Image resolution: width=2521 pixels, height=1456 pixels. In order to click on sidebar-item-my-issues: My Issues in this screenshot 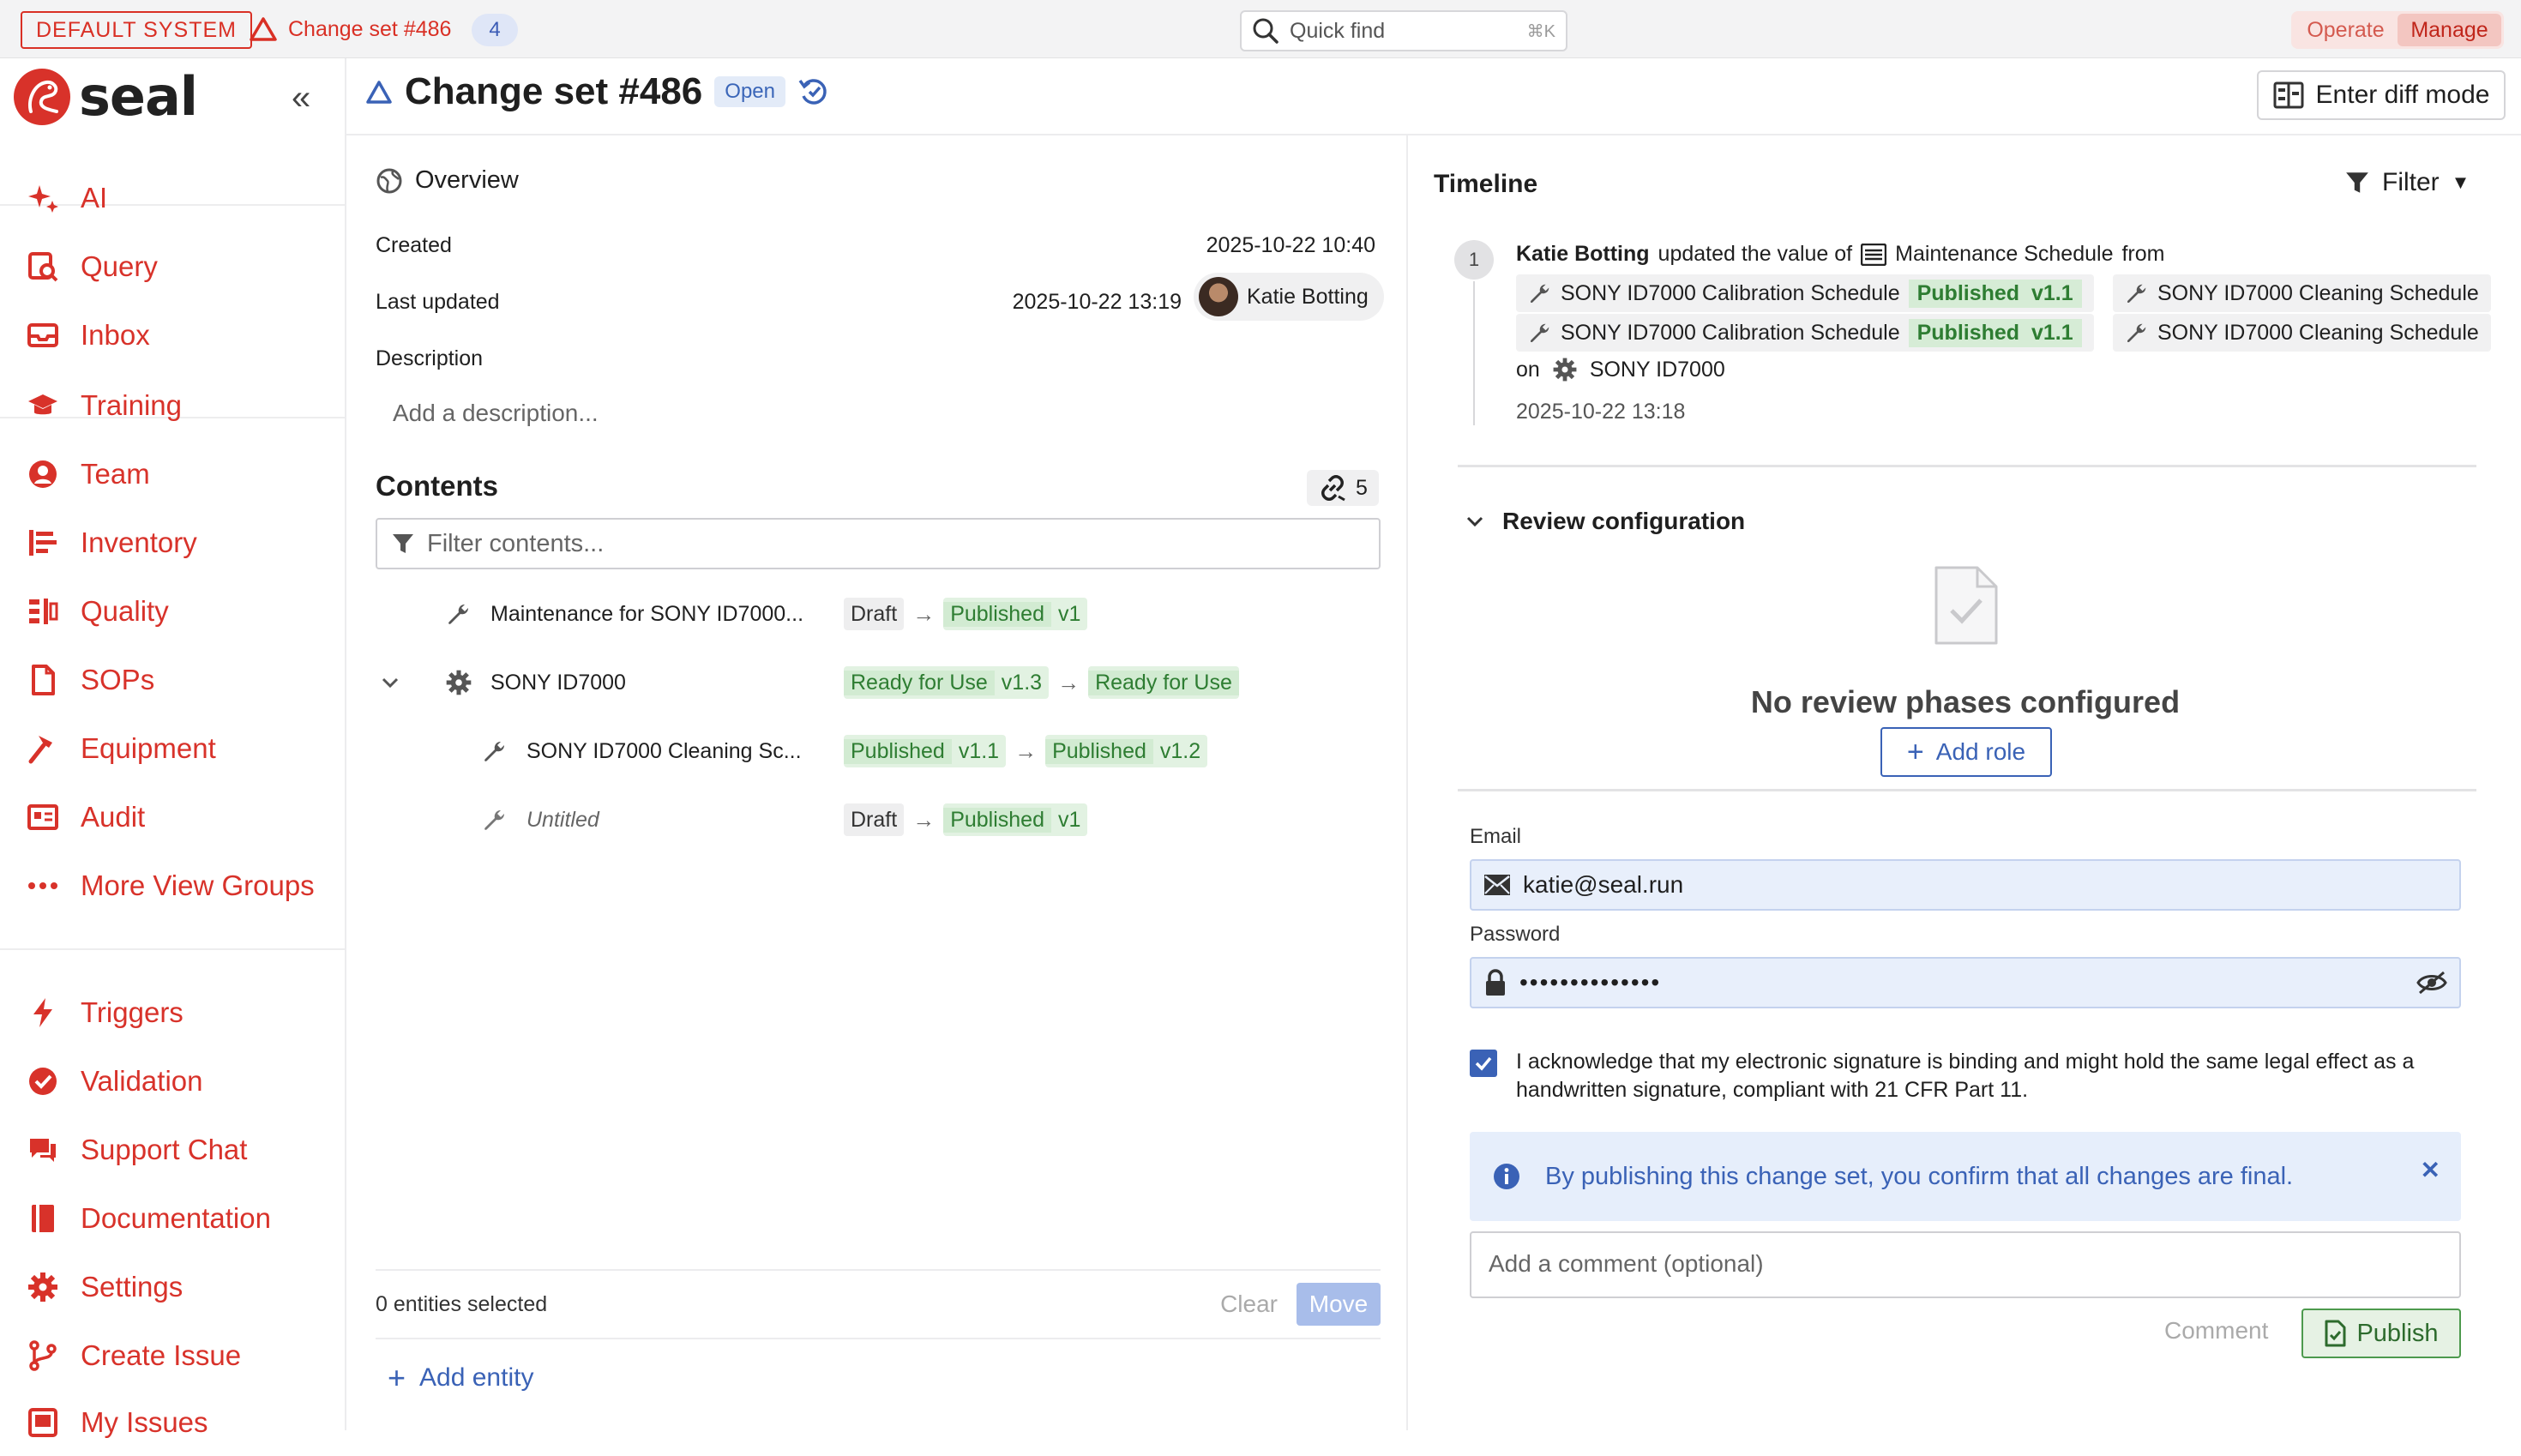, I will do `click(172, 1422)`.